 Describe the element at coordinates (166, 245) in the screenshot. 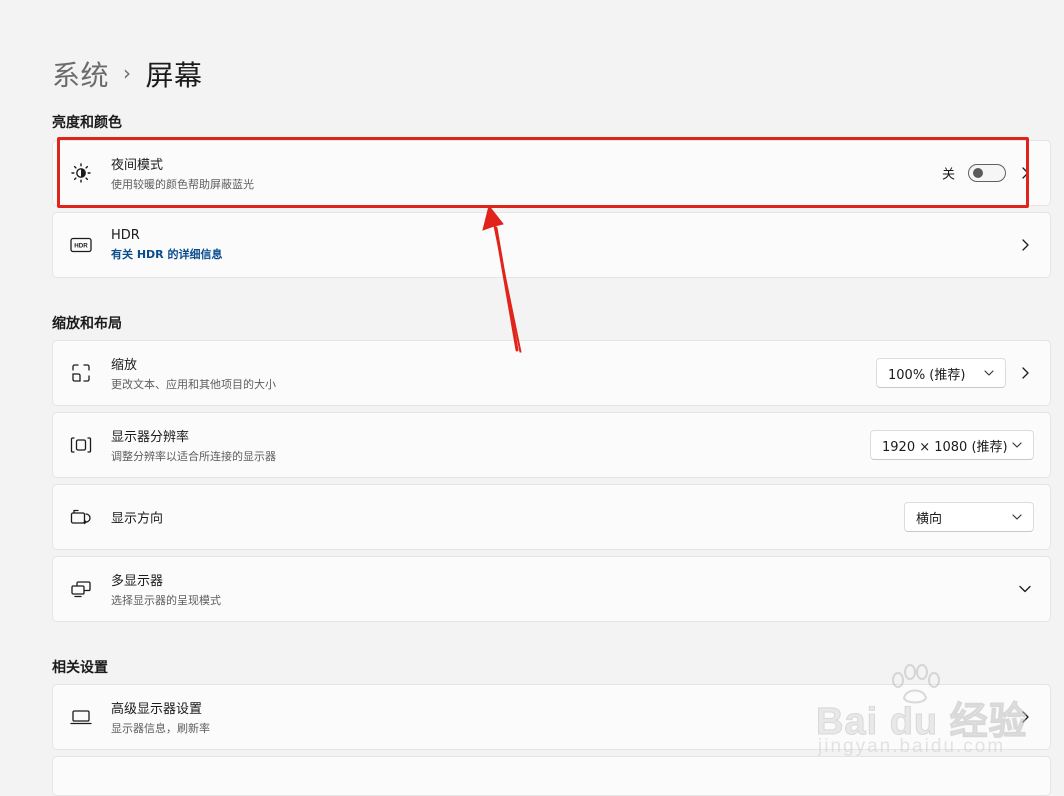

I see `hdr-texts: HDR 有关 HDR 的详细信息` at that location.